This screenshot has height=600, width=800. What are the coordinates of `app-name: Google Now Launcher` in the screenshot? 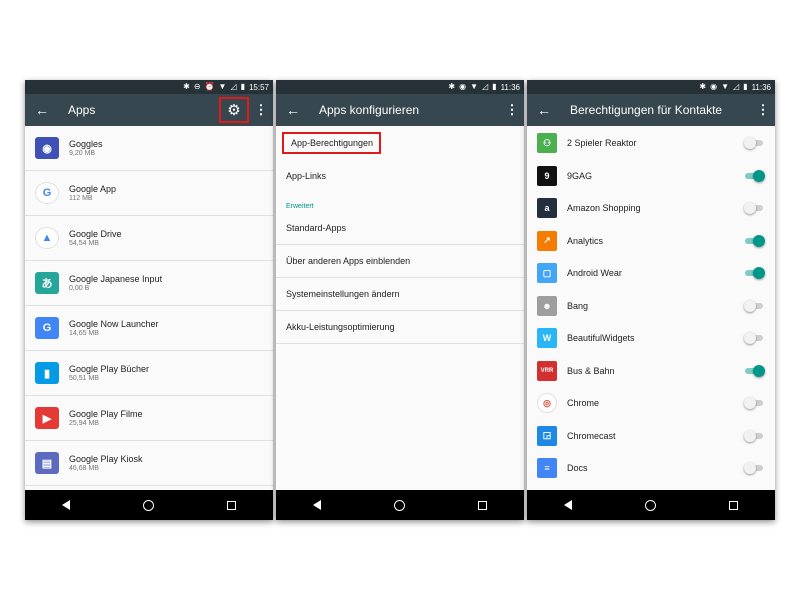 It's located at (114, 324).